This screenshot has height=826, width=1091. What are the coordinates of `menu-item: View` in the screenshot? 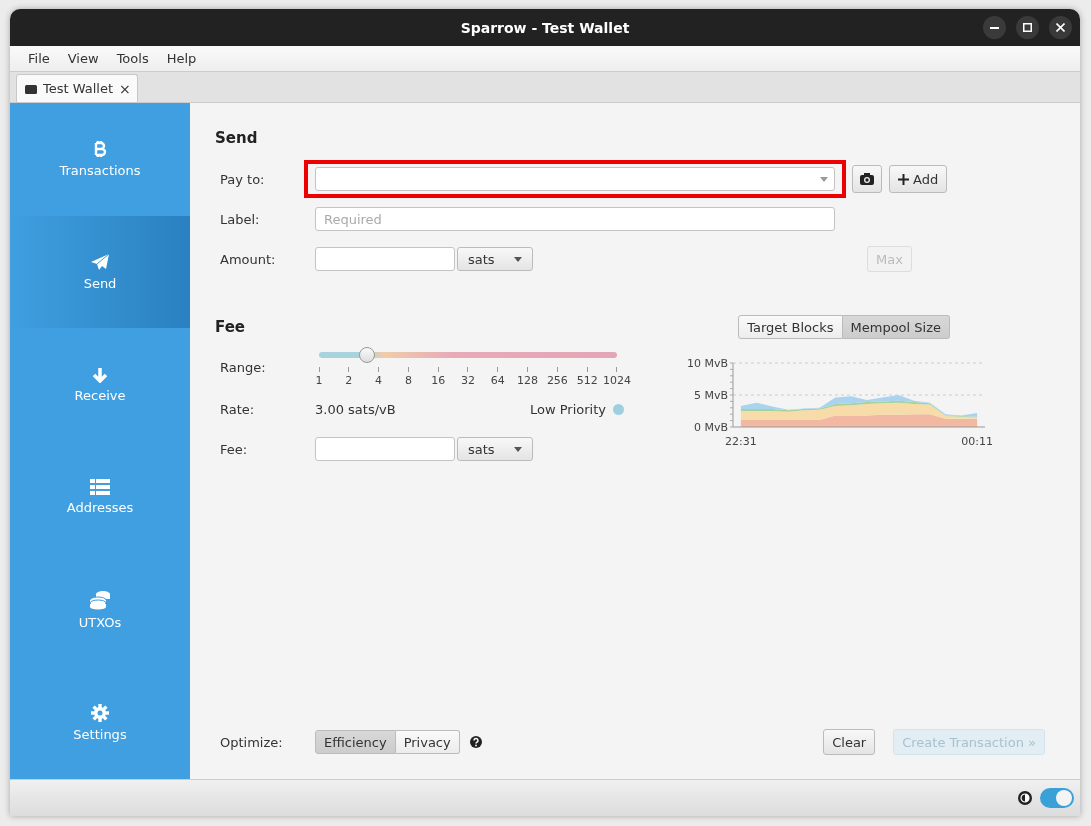 It's located at (83, 58).